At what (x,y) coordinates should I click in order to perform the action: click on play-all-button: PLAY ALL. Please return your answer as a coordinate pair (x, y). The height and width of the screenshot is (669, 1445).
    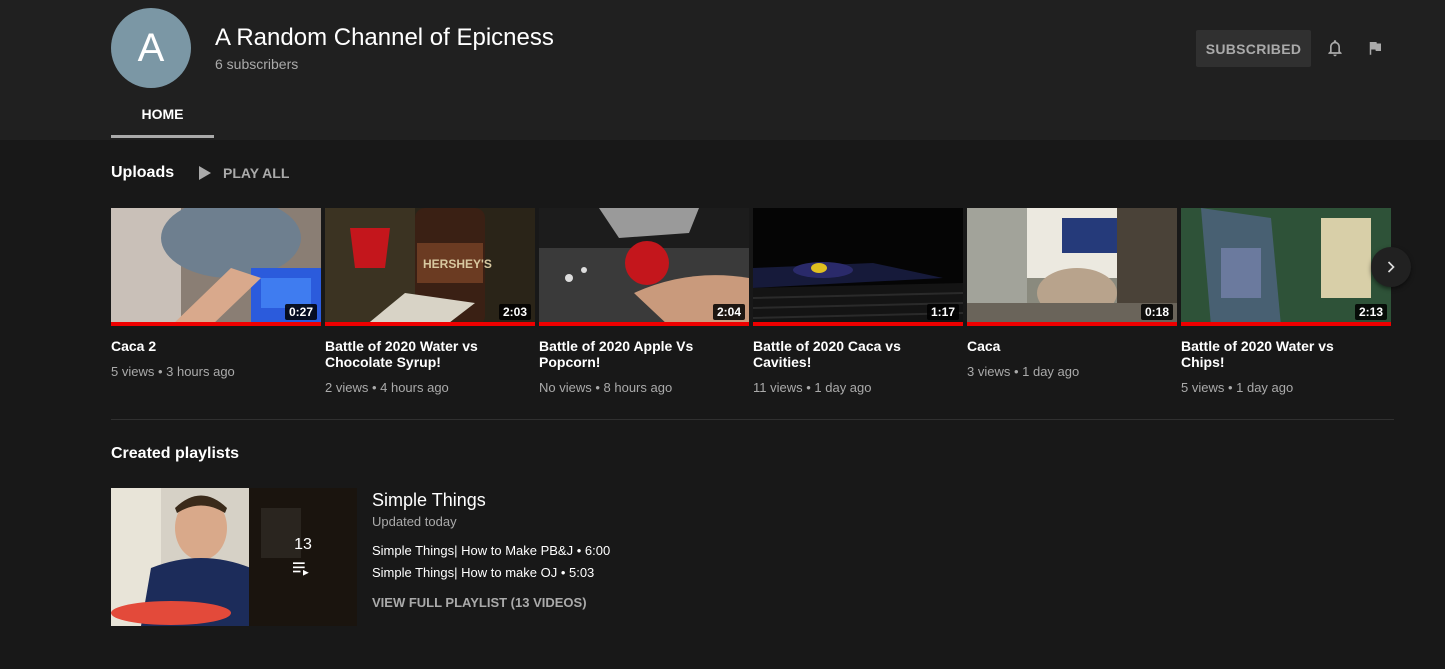
    Looking at the image, I should click on (244, 173).